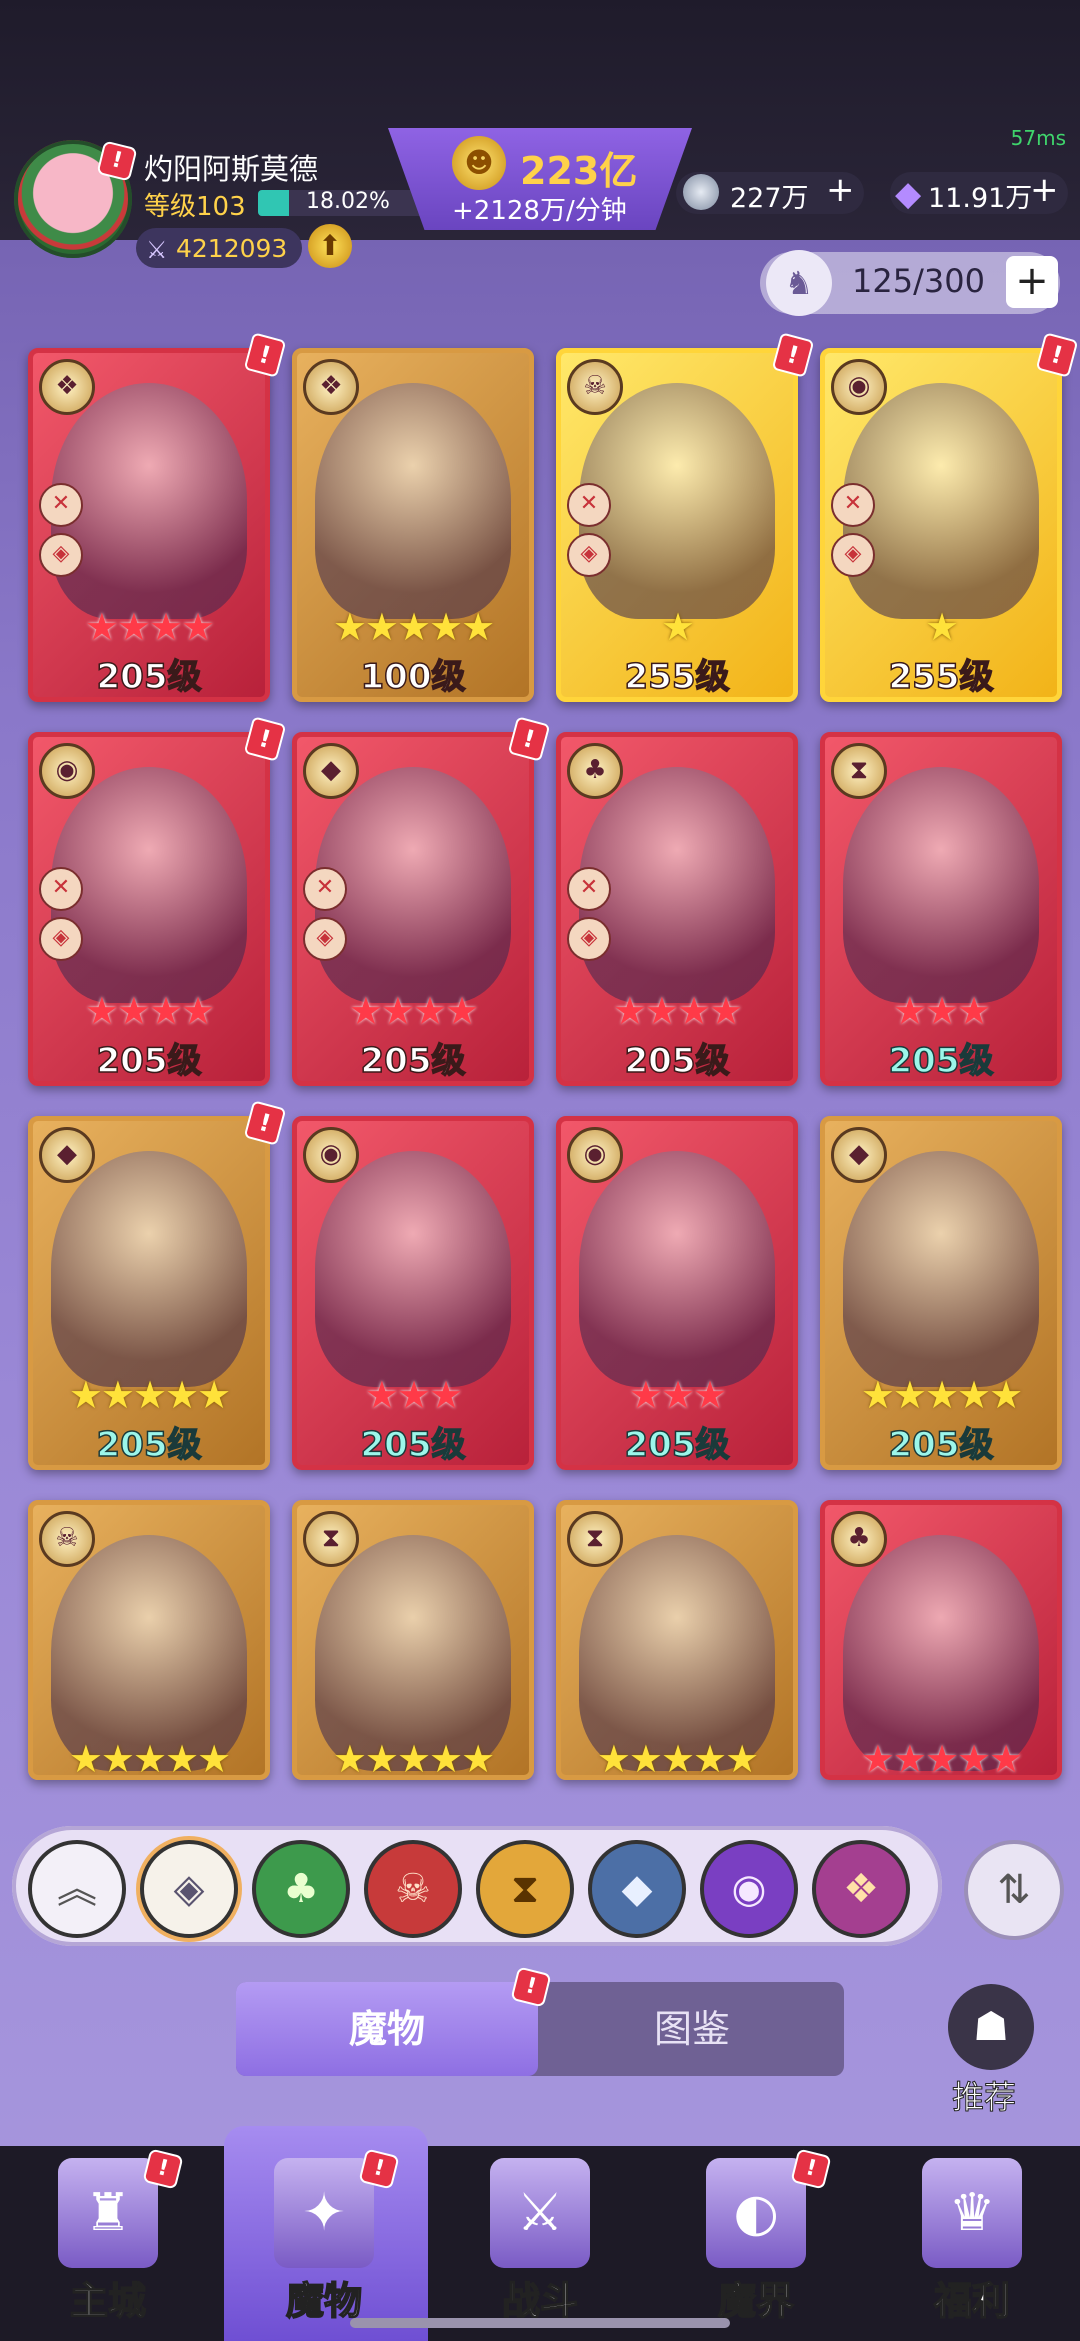  I want to click on tab-monster: 魔物, so click(387, 2029).